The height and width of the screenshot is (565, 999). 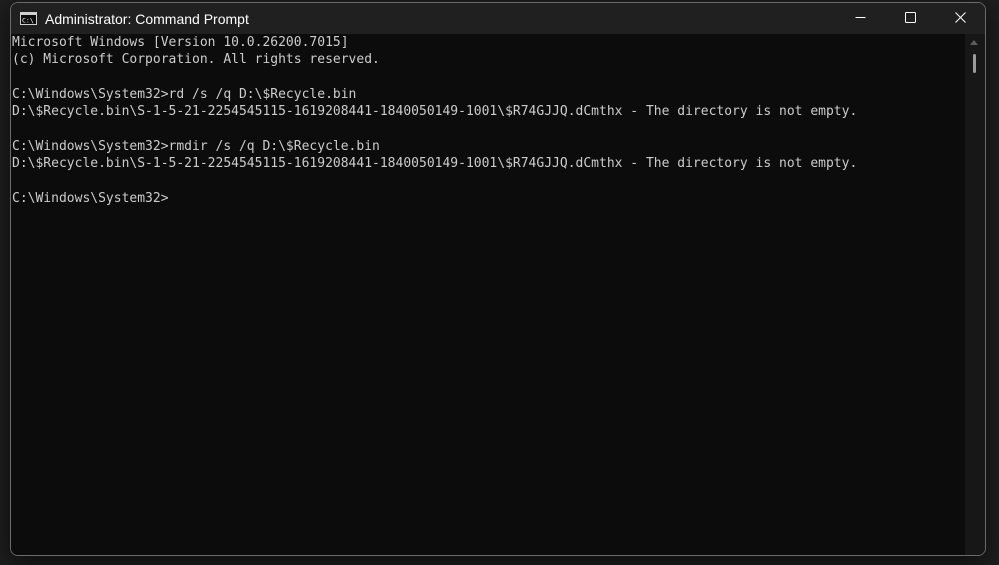 I want to click on minimize-icon, so click(x=860, y=19).